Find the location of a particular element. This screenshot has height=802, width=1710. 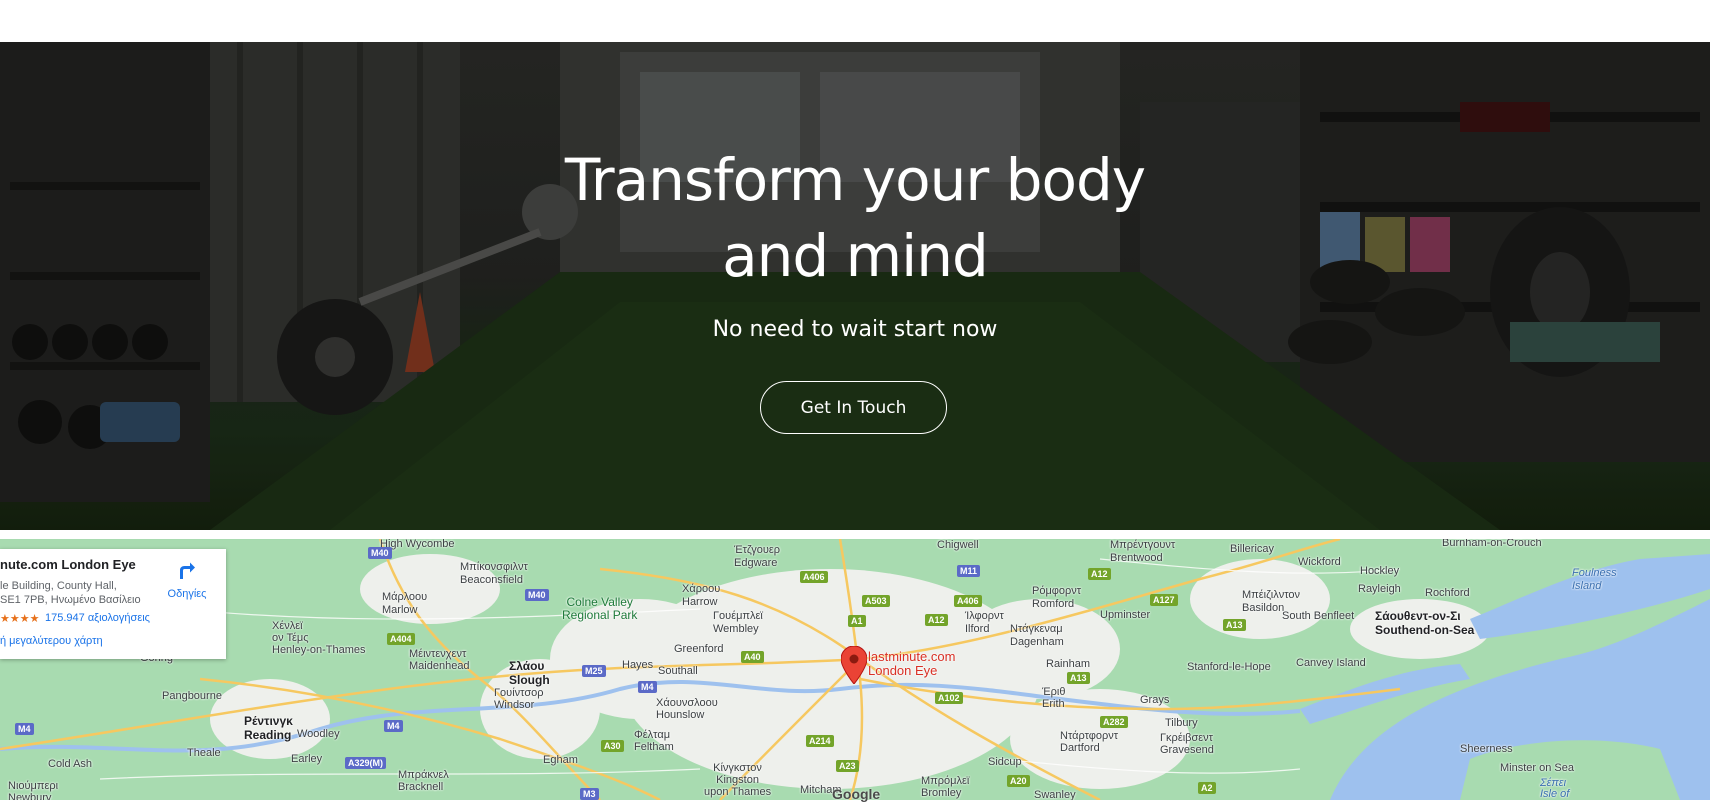

map-label-hockley: Hockley is located at coordinates (1380, 571).